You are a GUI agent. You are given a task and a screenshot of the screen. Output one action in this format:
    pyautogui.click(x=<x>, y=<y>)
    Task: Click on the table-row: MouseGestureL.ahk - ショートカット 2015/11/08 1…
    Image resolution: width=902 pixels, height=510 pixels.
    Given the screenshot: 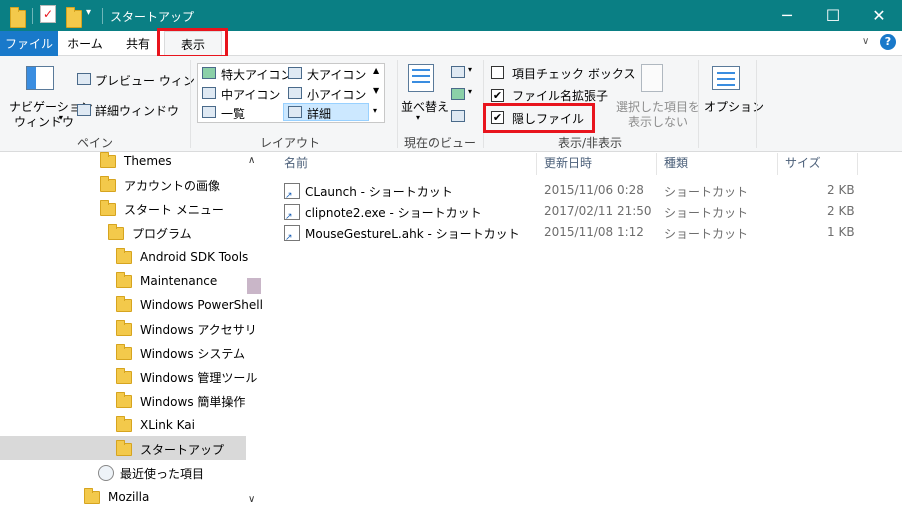 What is the action you would take?
    pyautogui.click(x=582, y=232)
    